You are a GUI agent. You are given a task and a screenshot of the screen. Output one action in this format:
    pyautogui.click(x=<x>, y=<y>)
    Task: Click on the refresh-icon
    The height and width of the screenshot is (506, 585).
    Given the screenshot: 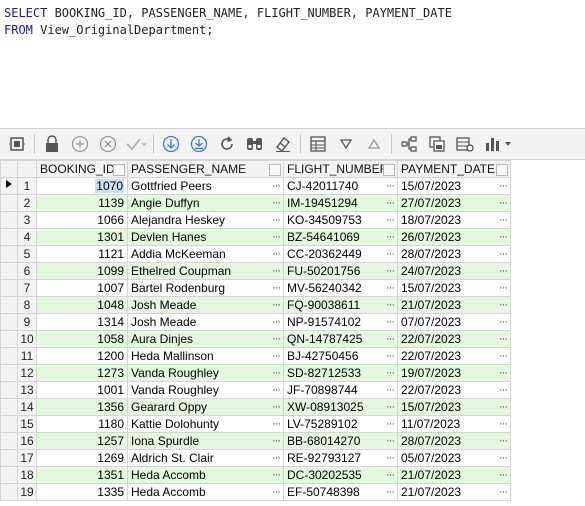 What is the action you would take?
    pyautogui.click(x=227, y=144)
    